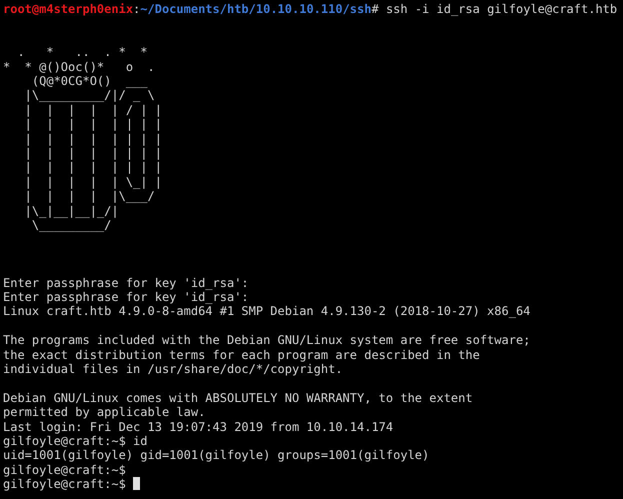  What do you see at coordinates (238, 397) in the screenshot?
I see `output-line: Debian GNU/Linux comes with ABSOLUTELY NO WARRANTY, to the extent` at bounding box center [238, 397].